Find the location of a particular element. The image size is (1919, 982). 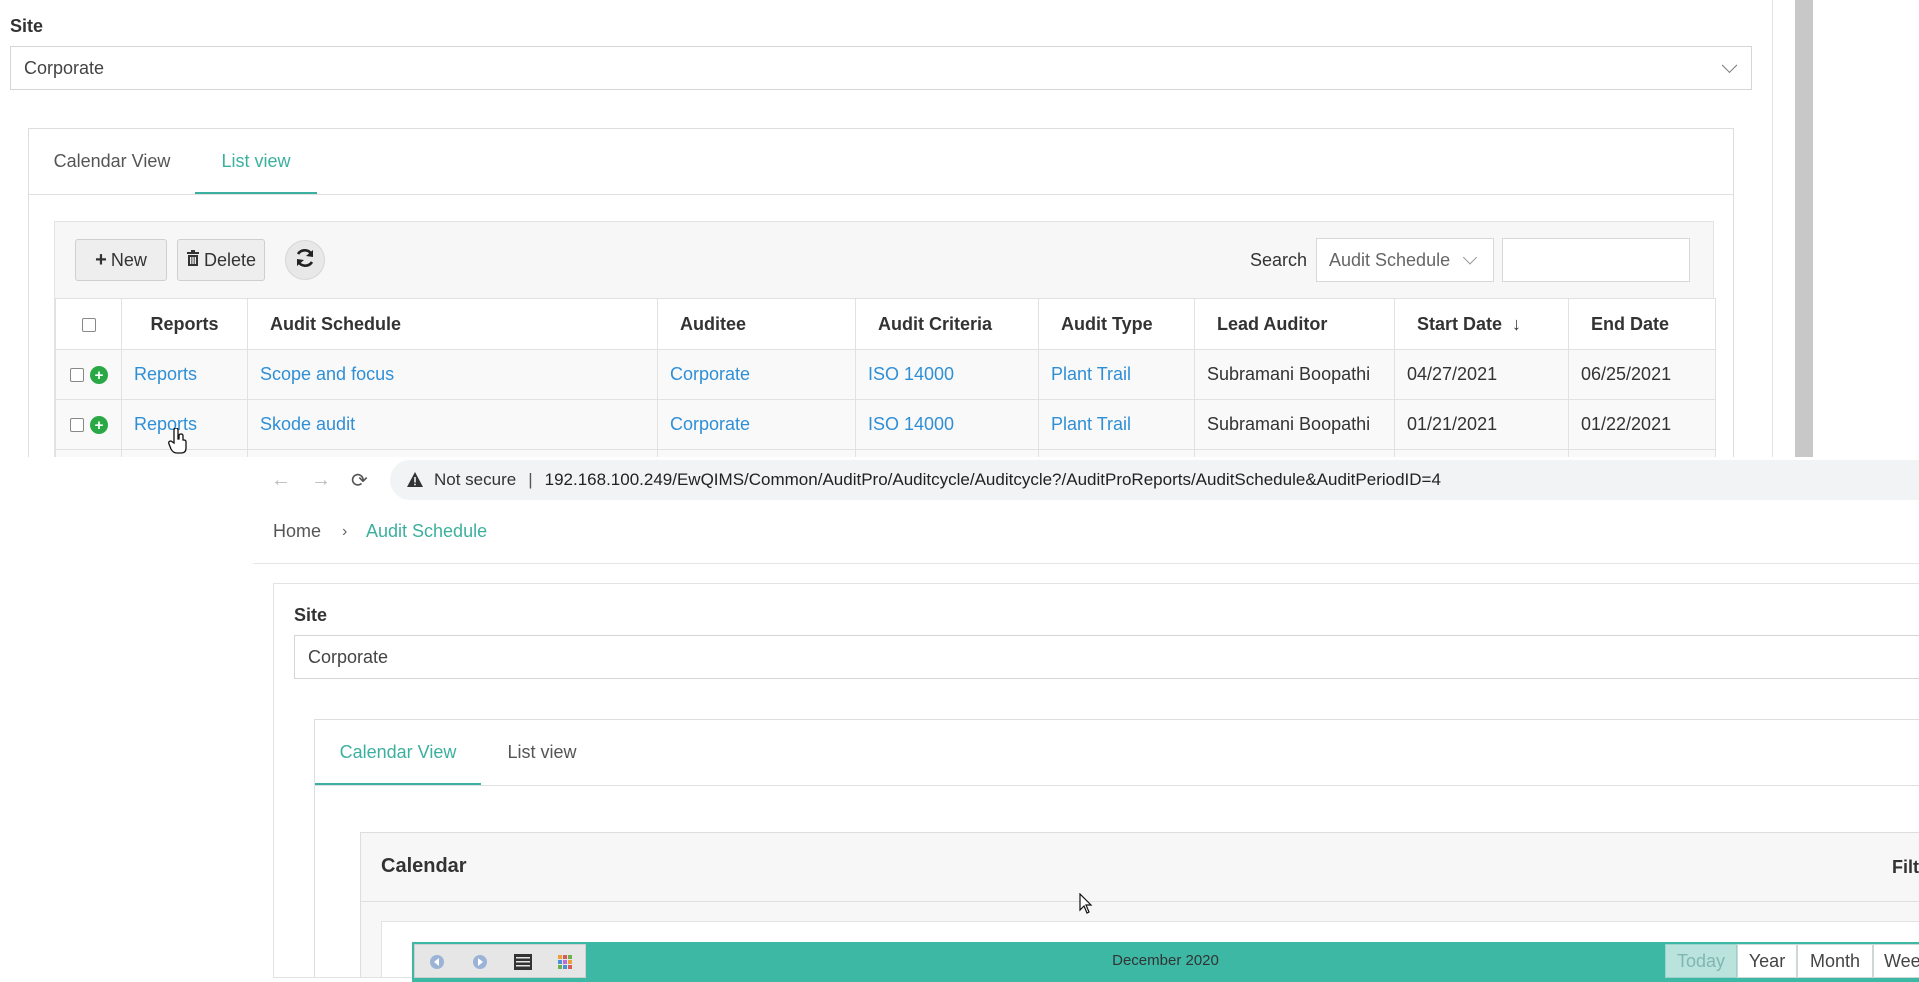

breadcrumb-home: Home is located at coordinates (297, 531).